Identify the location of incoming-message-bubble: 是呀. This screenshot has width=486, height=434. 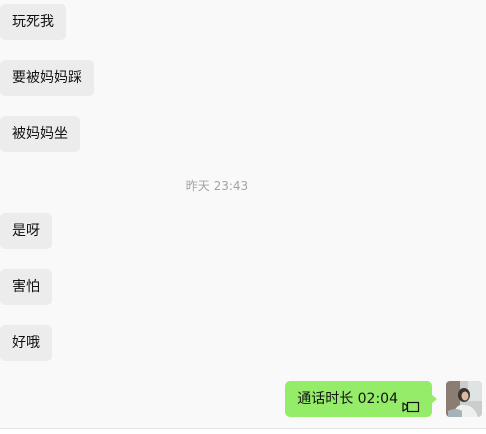
(26, 231).